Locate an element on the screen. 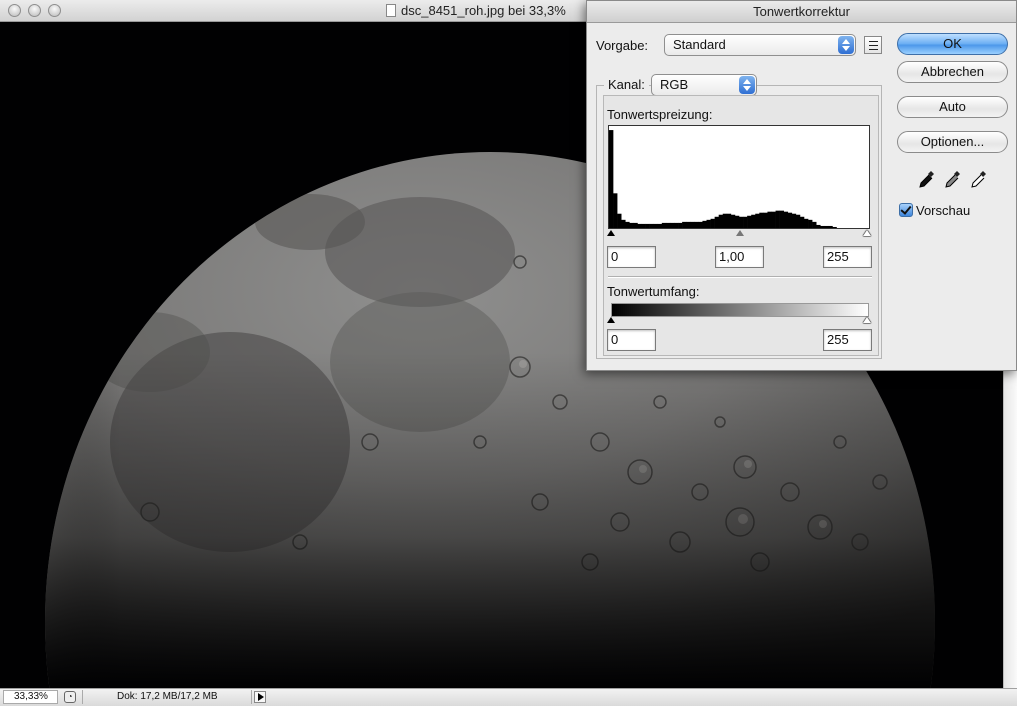 Image resolution: width=1017 pixels, height=706 pixels. output-white-slider is located at coordinates (867, 320).